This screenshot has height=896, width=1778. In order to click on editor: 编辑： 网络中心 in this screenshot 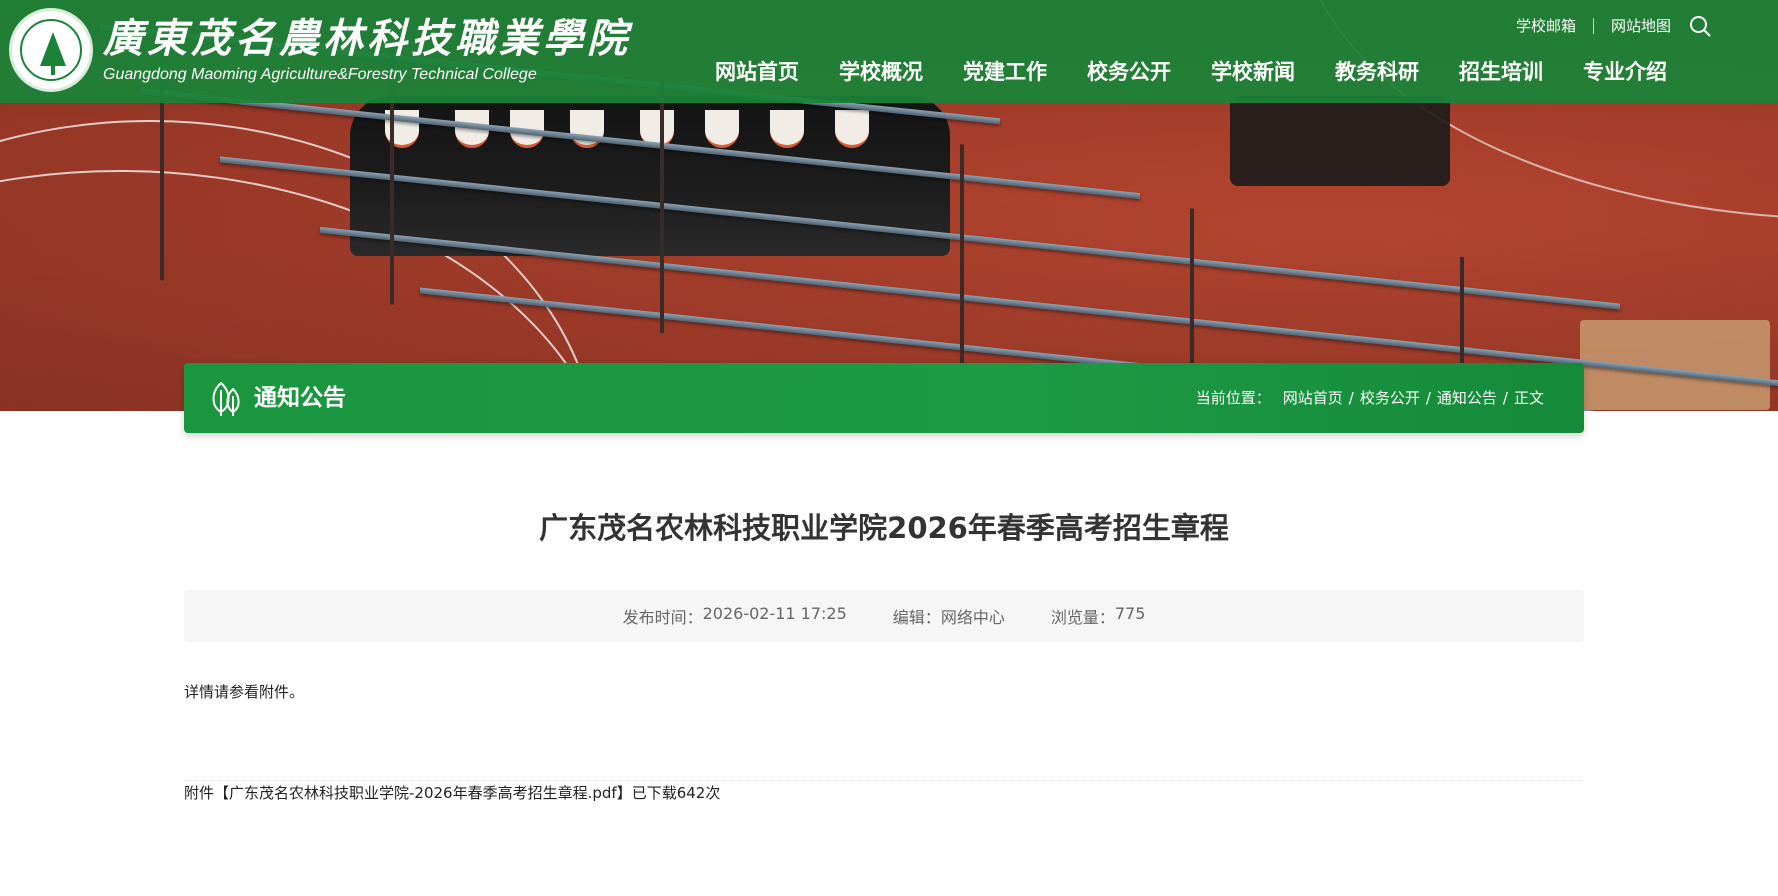, I will do `click(949, 616)`.